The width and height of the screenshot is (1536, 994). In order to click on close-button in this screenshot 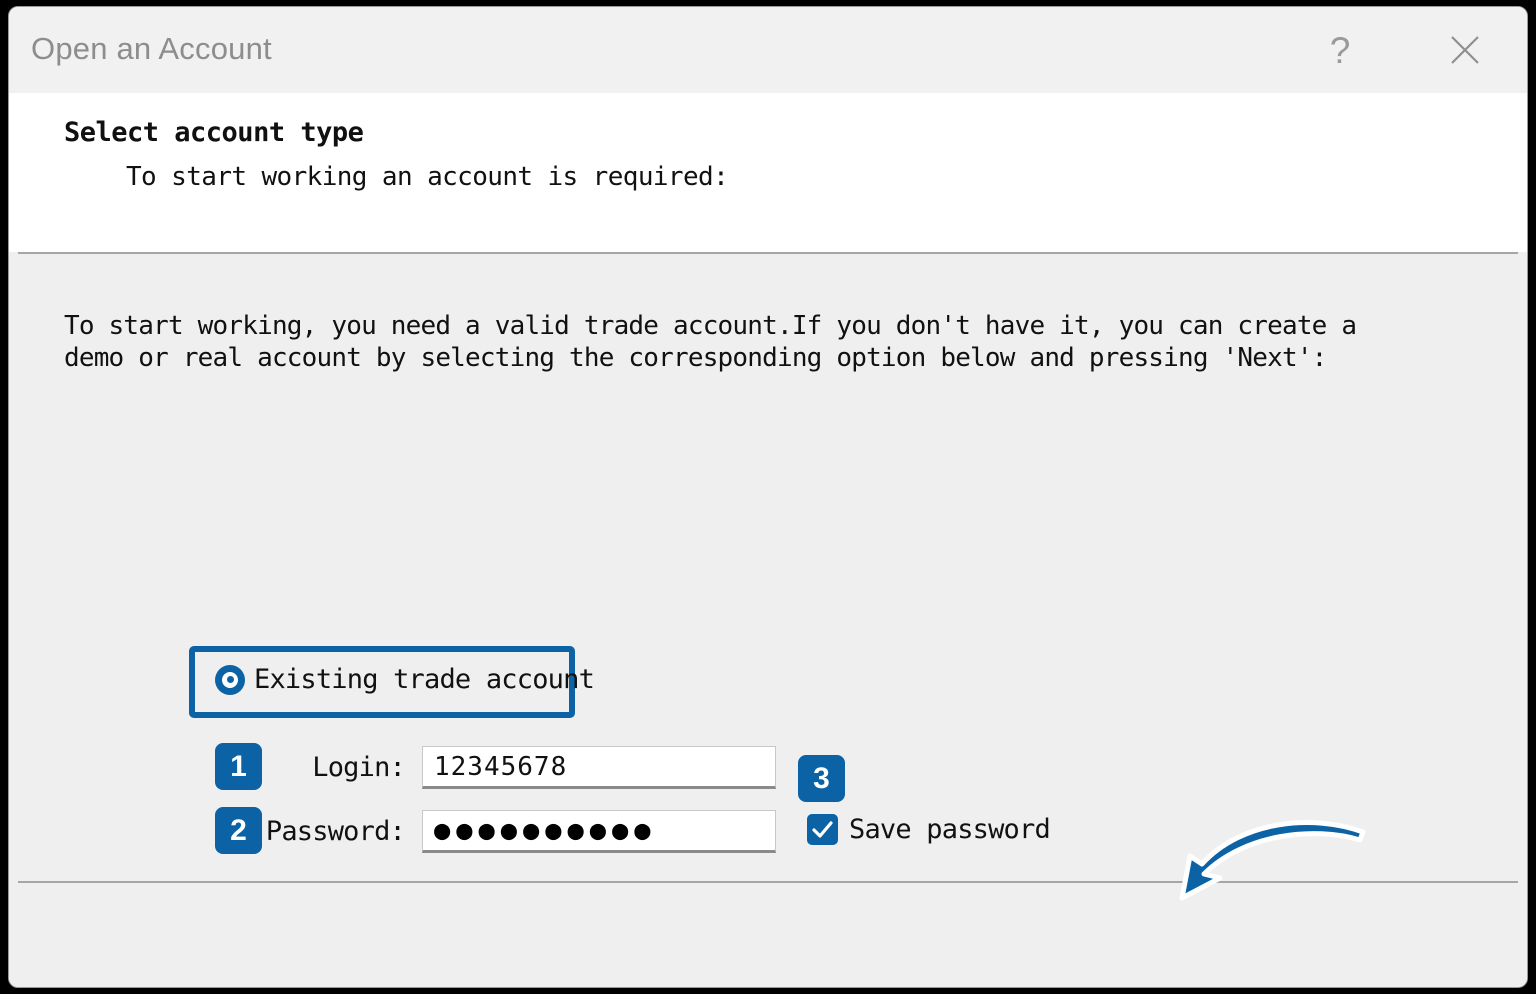, I will do `click(1465, 50)`.